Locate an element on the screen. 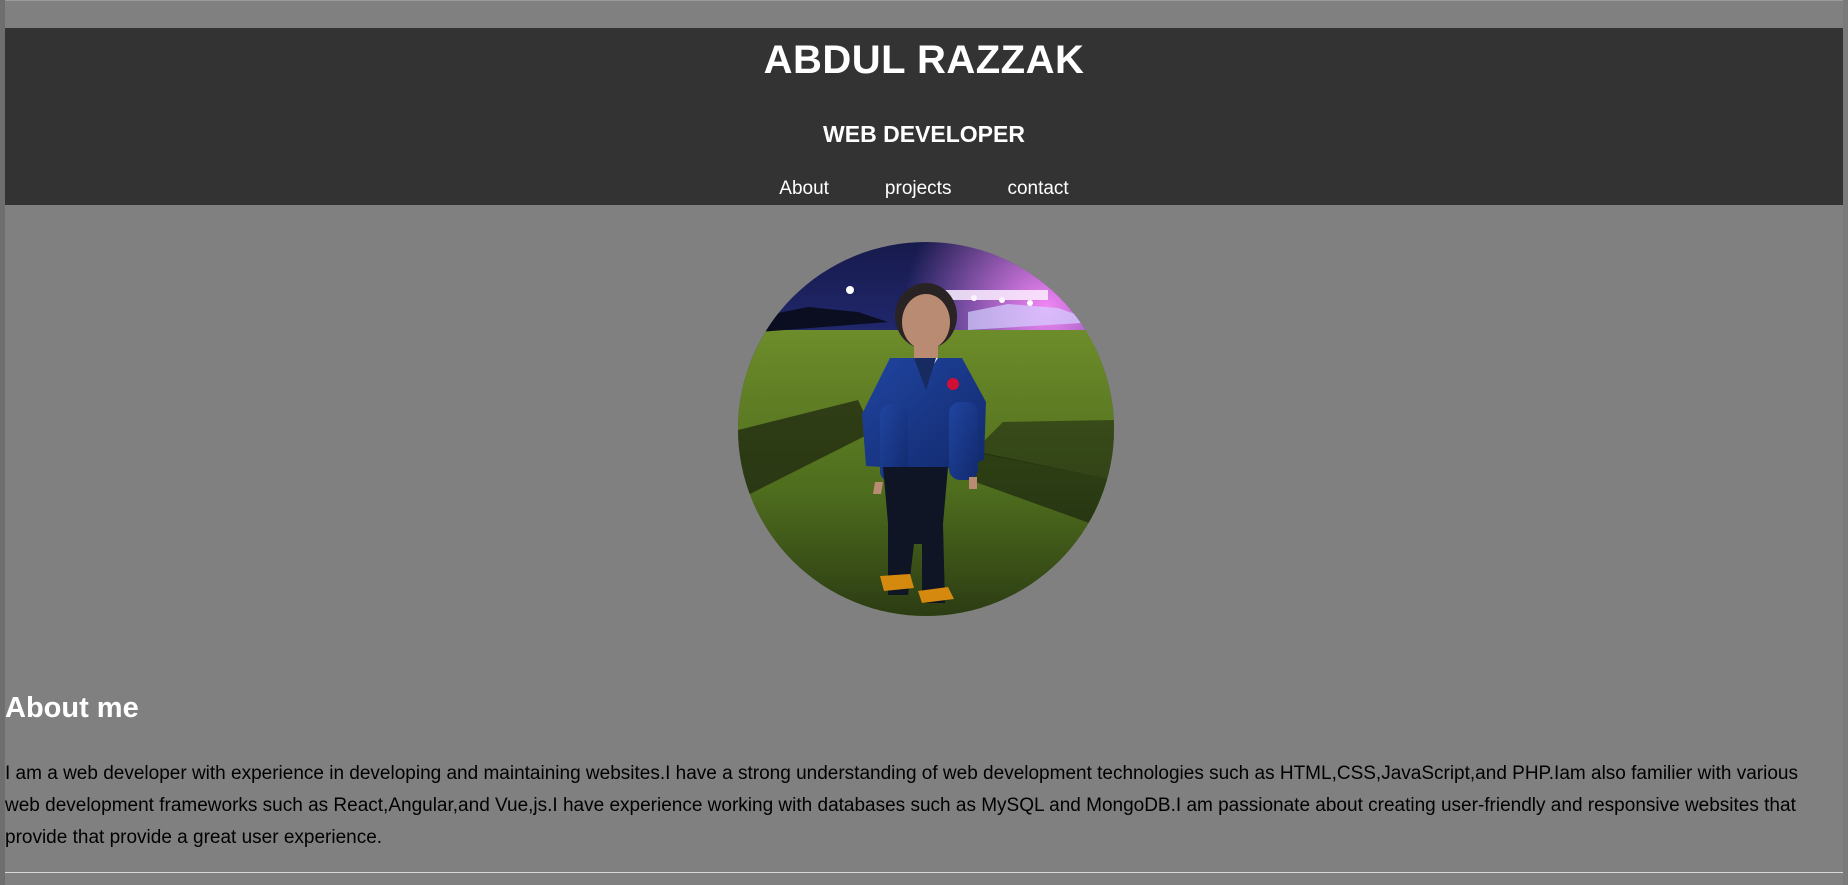  main-nav: About projects contact is located at coordinates (924, 189).